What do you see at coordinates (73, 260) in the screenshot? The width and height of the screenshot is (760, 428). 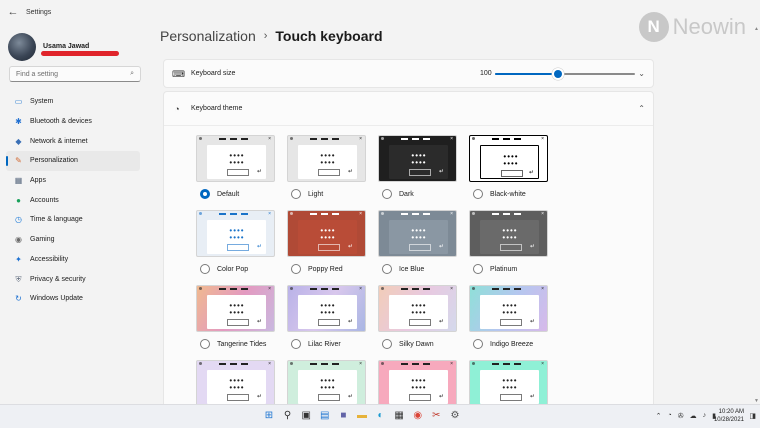 I see `sidebar-item-accessibility: ✦ Accessibility` at bounding box center [73, 260].